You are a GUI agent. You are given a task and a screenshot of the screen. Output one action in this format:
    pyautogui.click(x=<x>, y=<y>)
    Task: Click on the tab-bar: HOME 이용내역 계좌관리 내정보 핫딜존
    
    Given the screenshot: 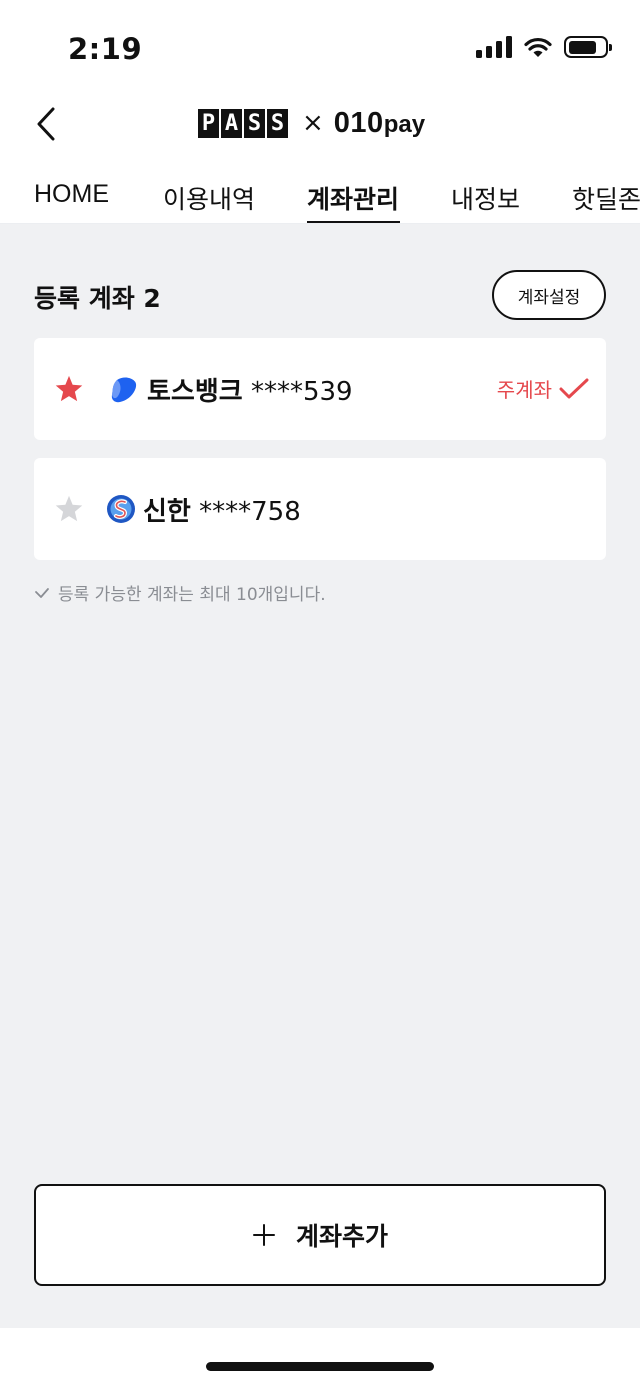 What is the action you would take?
    pyautogui.click(x=320, y=192)
    